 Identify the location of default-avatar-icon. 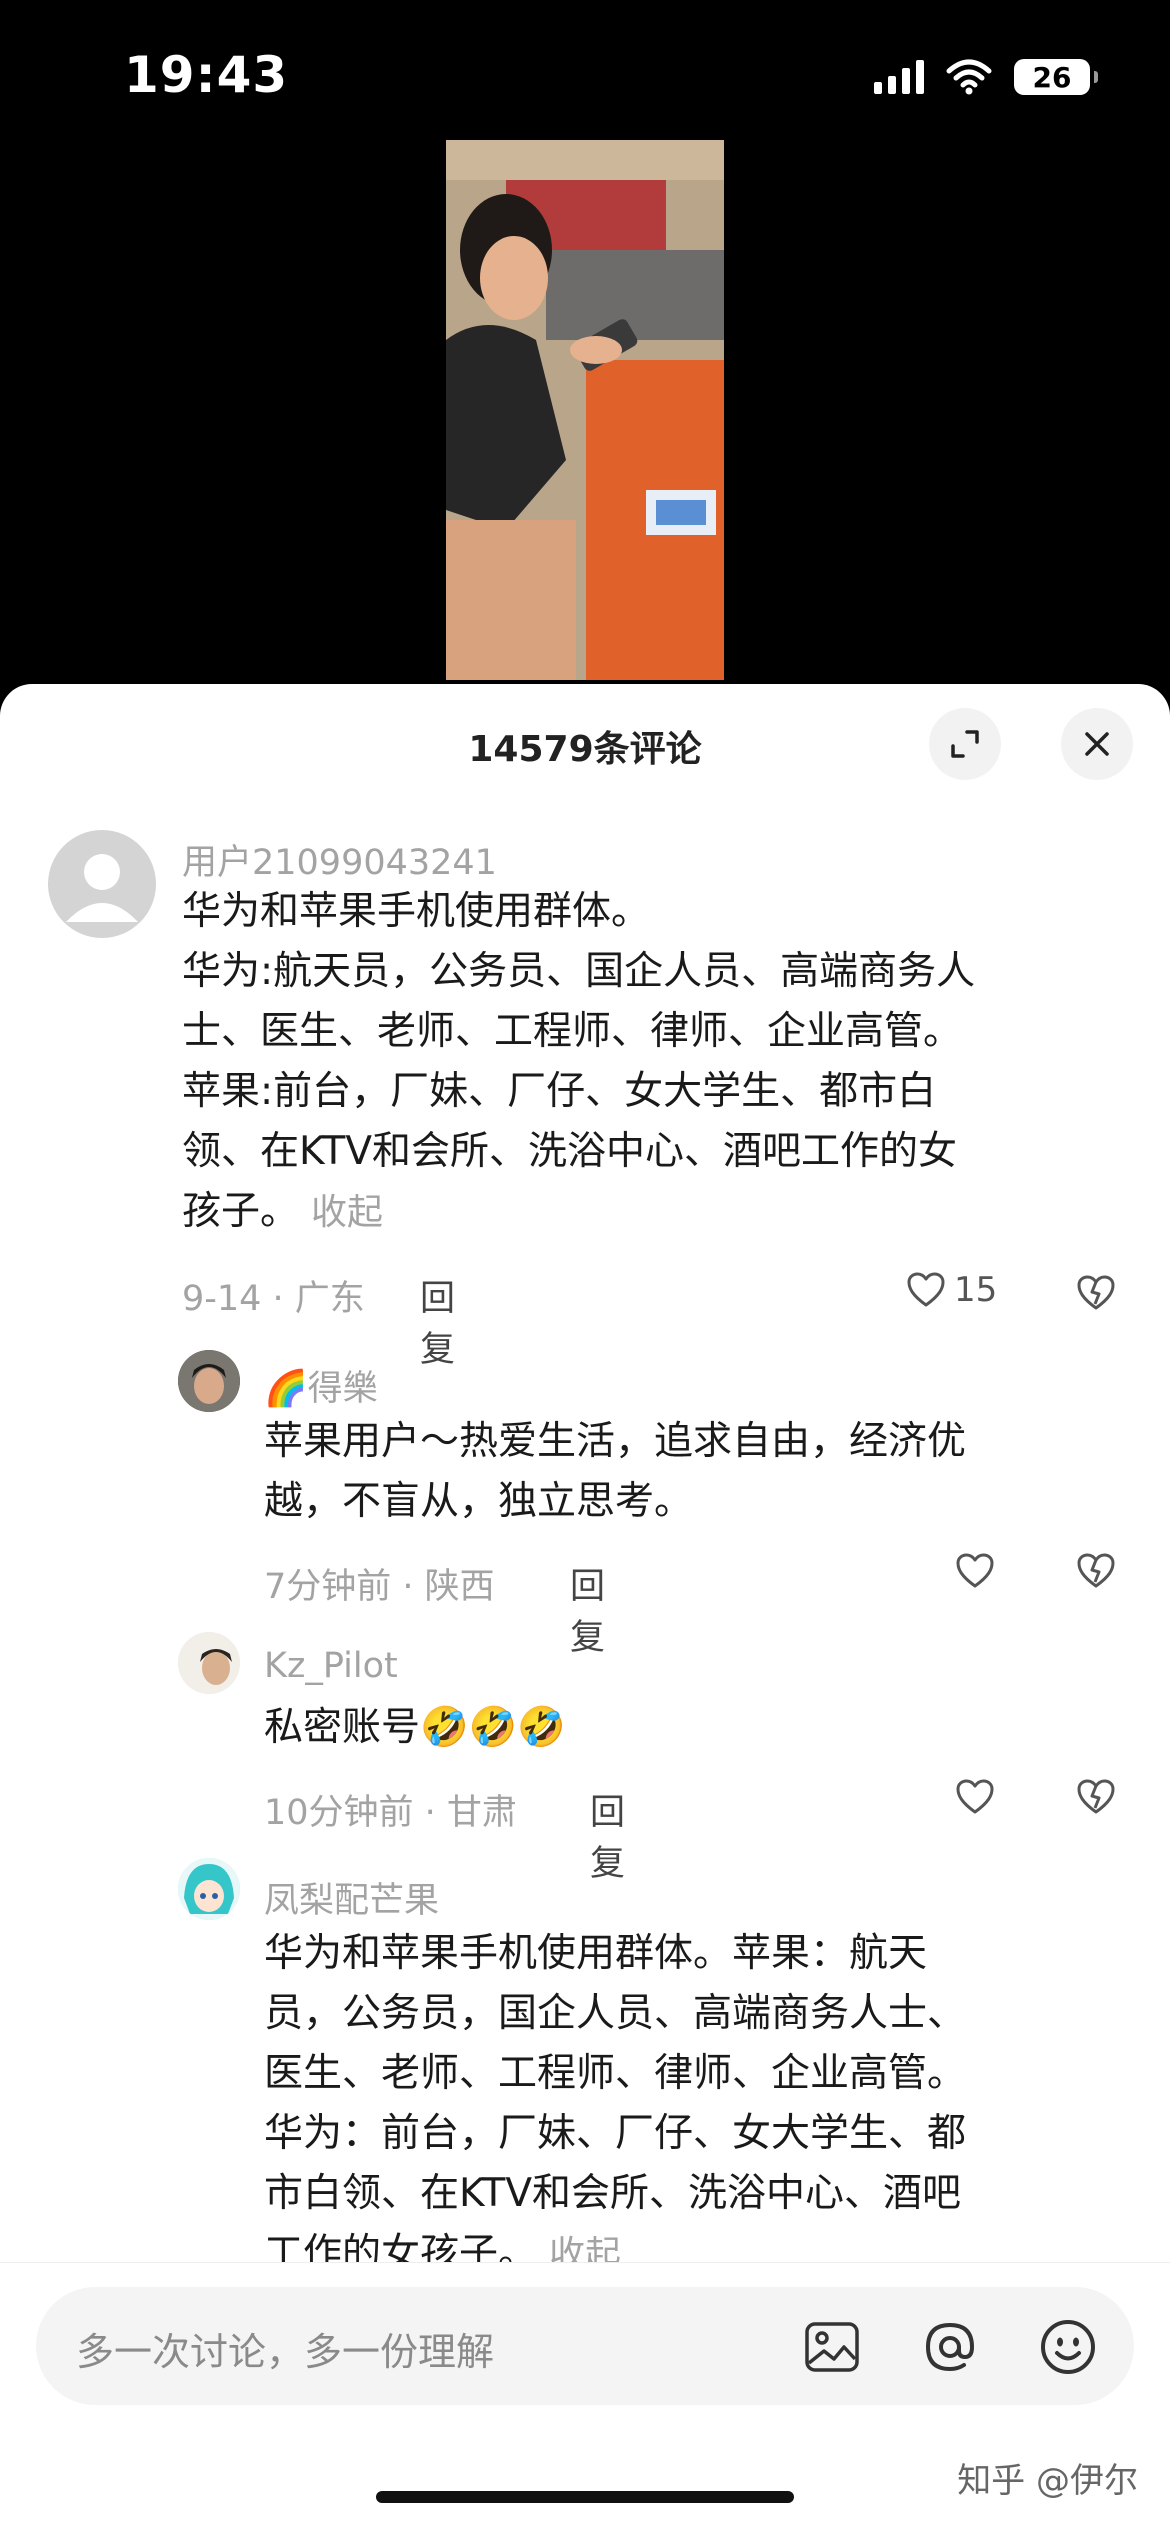
(102, 888).